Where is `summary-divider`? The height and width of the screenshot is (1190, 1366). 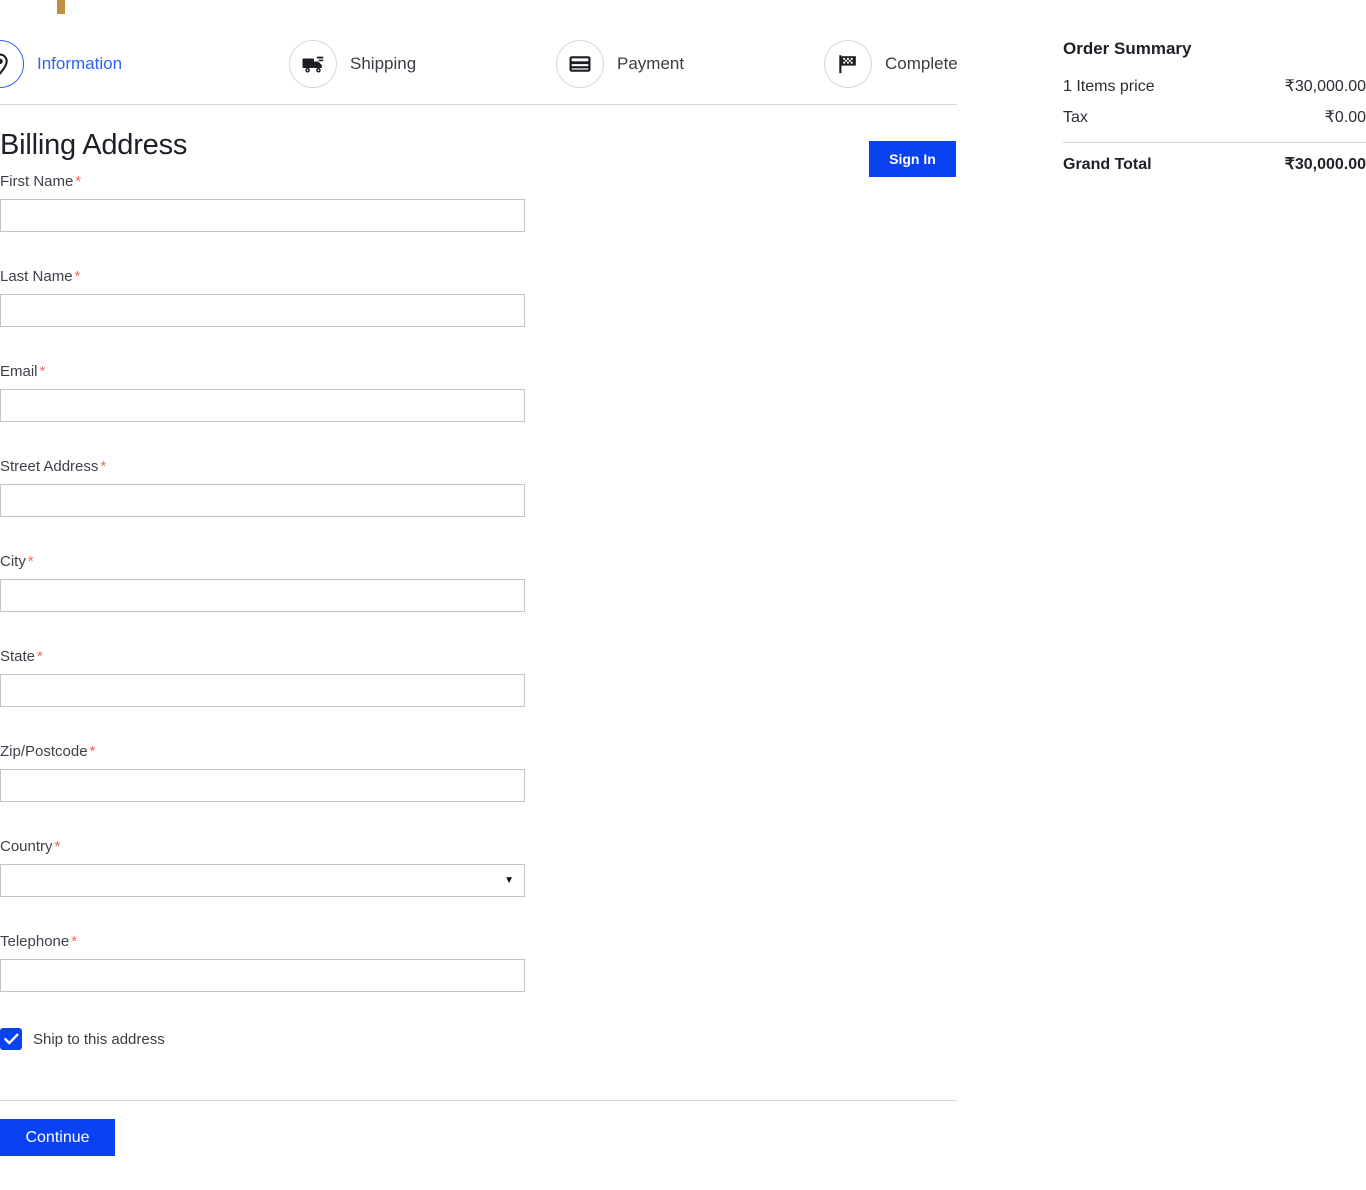
summary-divider is located at coordinates (1214, 142).